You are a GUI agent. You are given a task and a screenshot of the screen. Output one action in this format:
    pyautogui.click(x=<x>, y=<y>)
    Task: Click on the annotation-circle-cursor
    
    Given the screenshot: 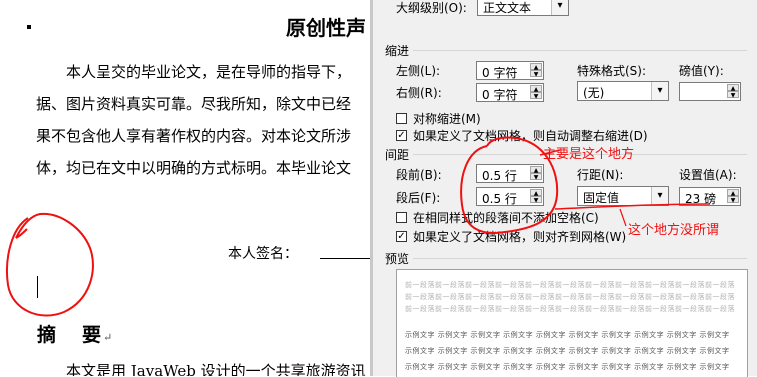 What is the action you would take?
    pyautogui.click(x=50, y=264)
    